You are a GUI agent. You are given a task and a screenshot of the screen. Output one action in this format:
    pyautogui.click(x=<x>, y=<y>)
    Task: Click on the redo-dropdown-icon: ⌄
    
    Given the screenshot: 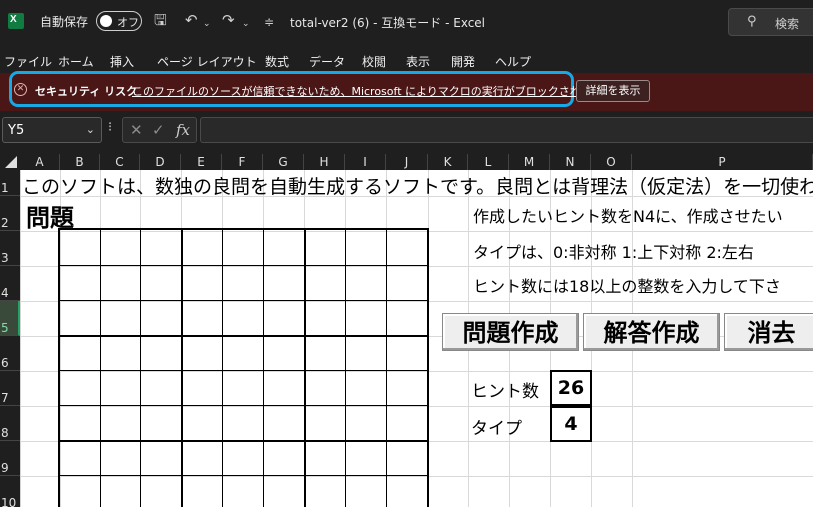 What is the action you would take?
    pyautogui.click(x=246, y=24)
    